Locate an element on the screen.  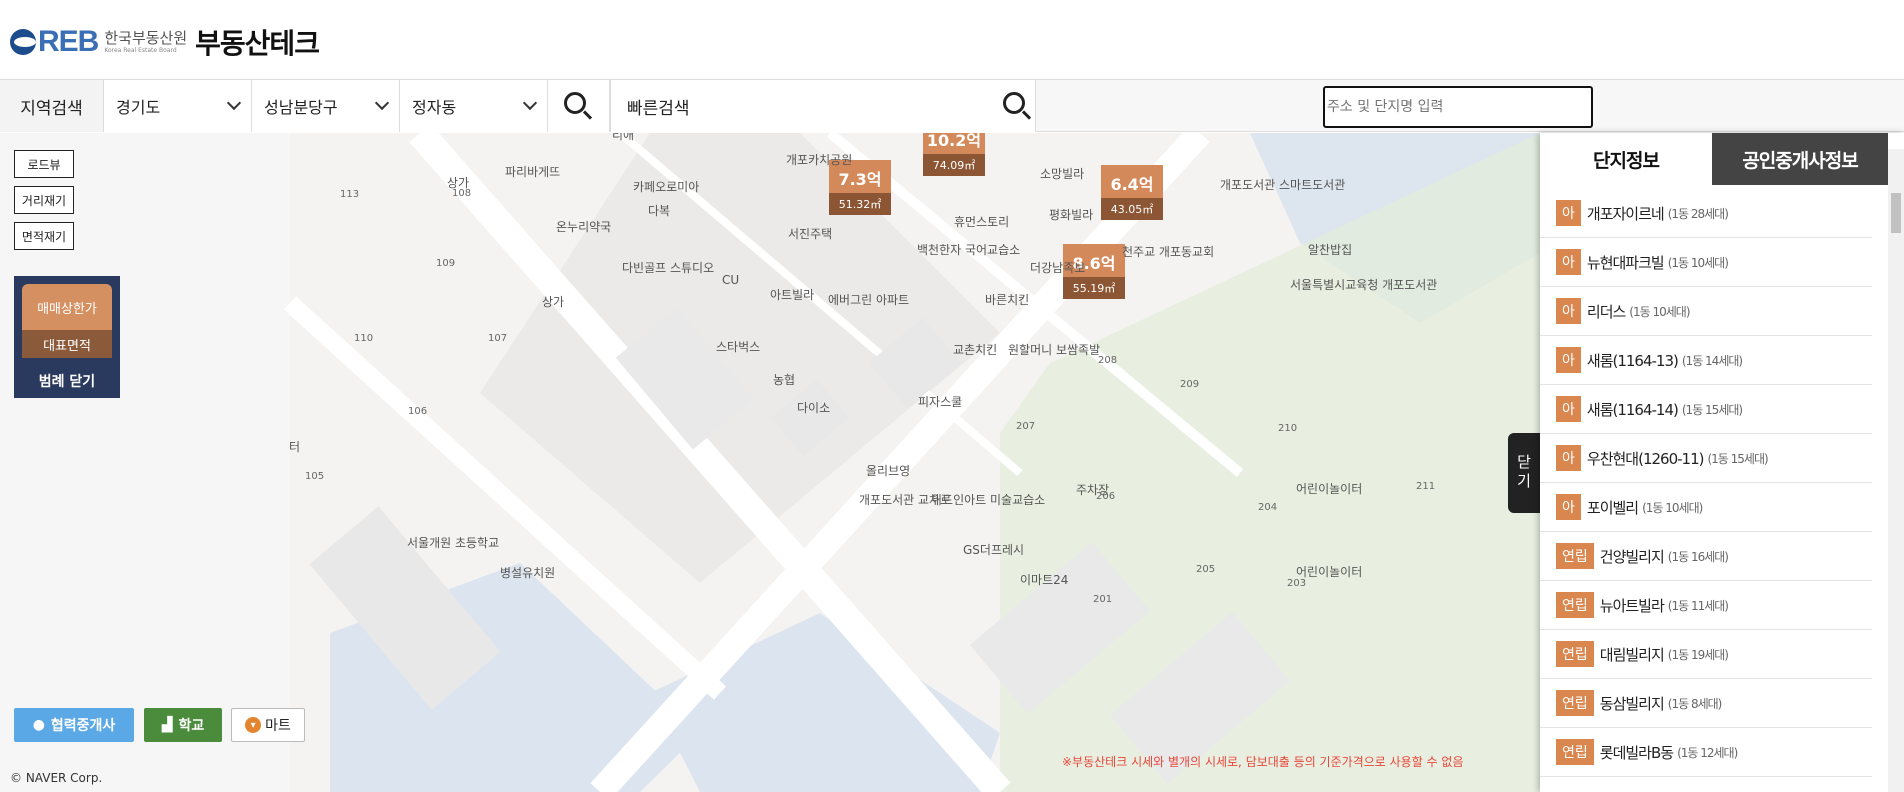
map-label: 에버그린 아파트 is located at coordinates (869, 300).